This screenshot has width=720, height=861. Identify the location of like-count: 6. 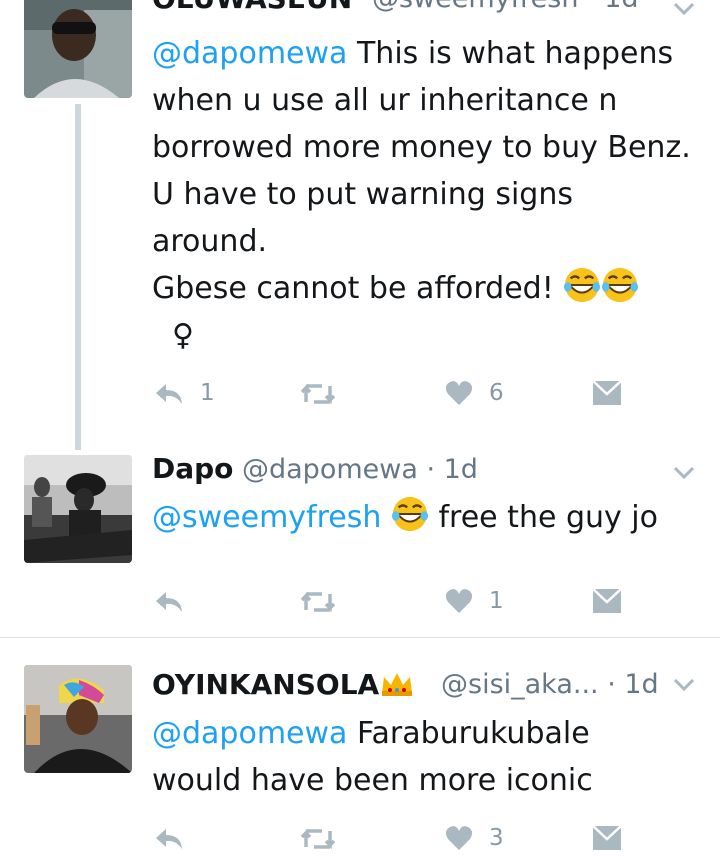
(496, 393).